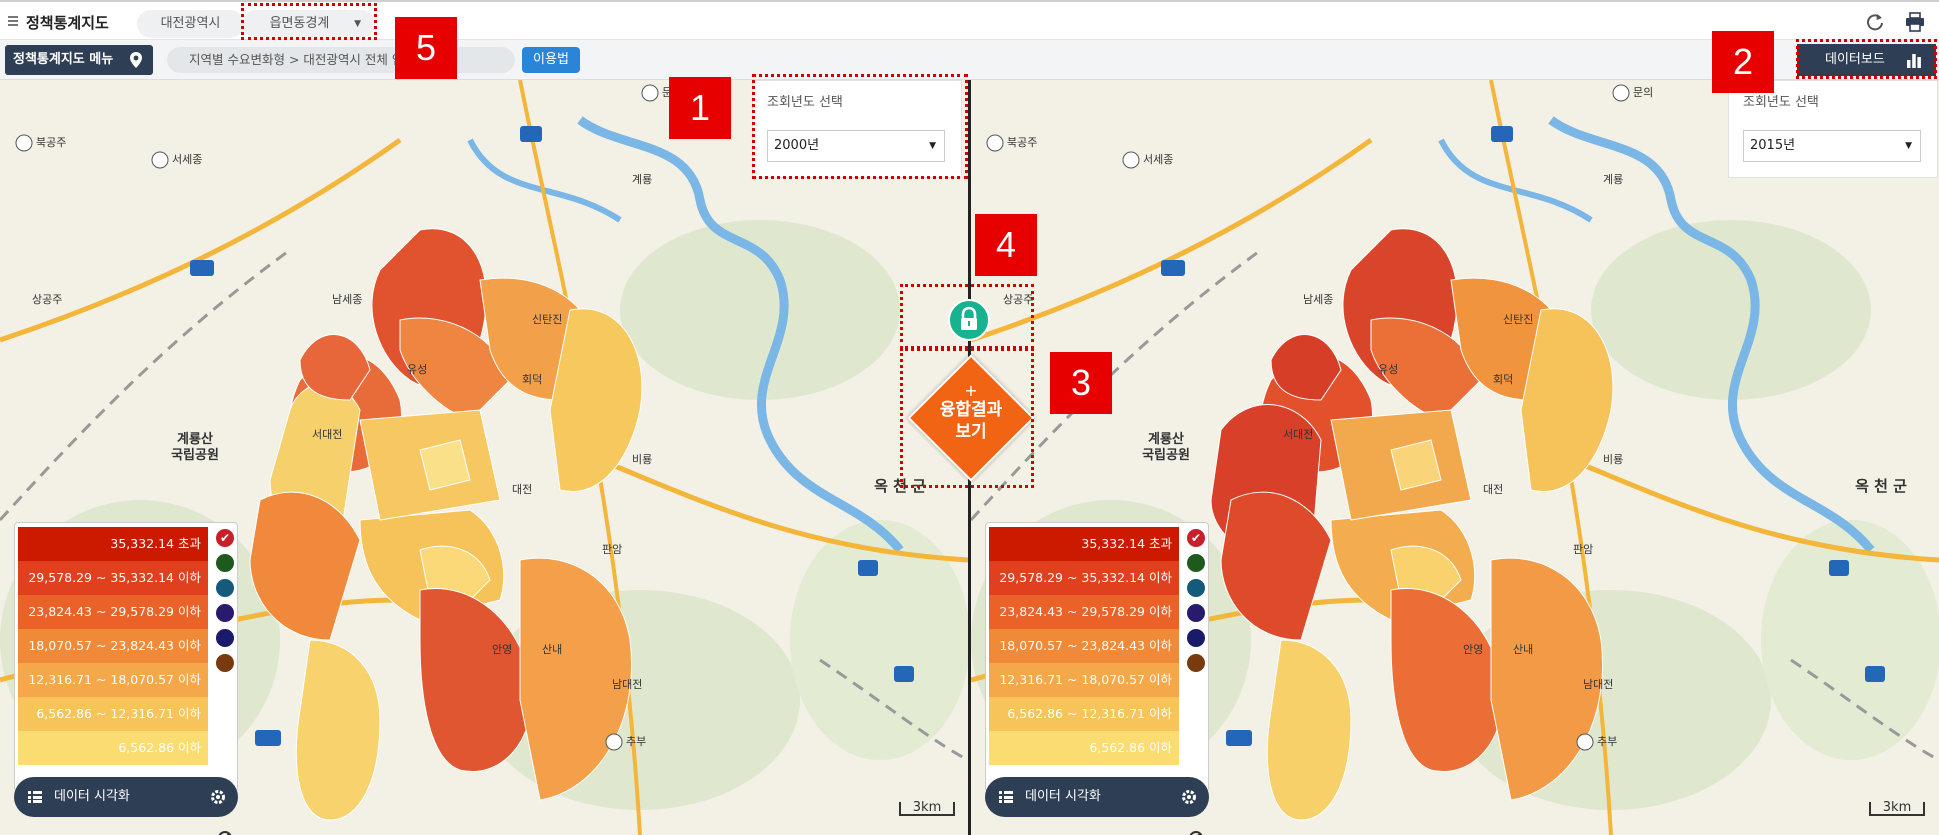 Image resolution: width=1939 pixels, height=835 pixels. Describe the element at coordinates (1908, 146) in the screenshot. I see `caret-down-icon: ▼` at that location.